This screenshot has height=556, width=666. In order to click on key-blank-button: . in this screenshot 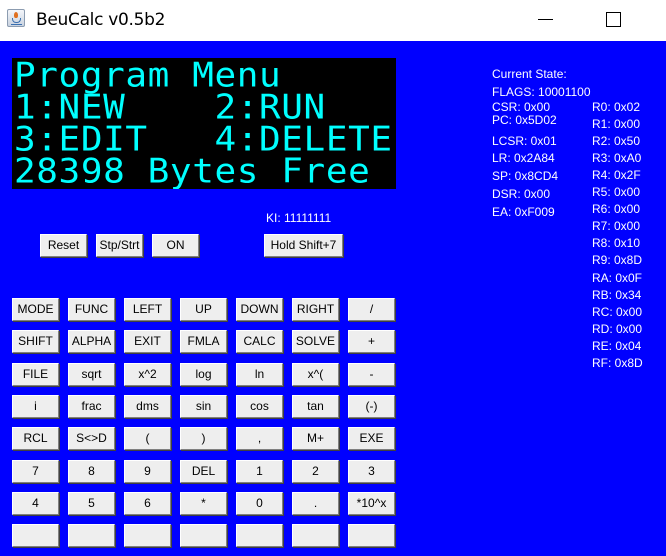, I will do `click(315, 503)`.